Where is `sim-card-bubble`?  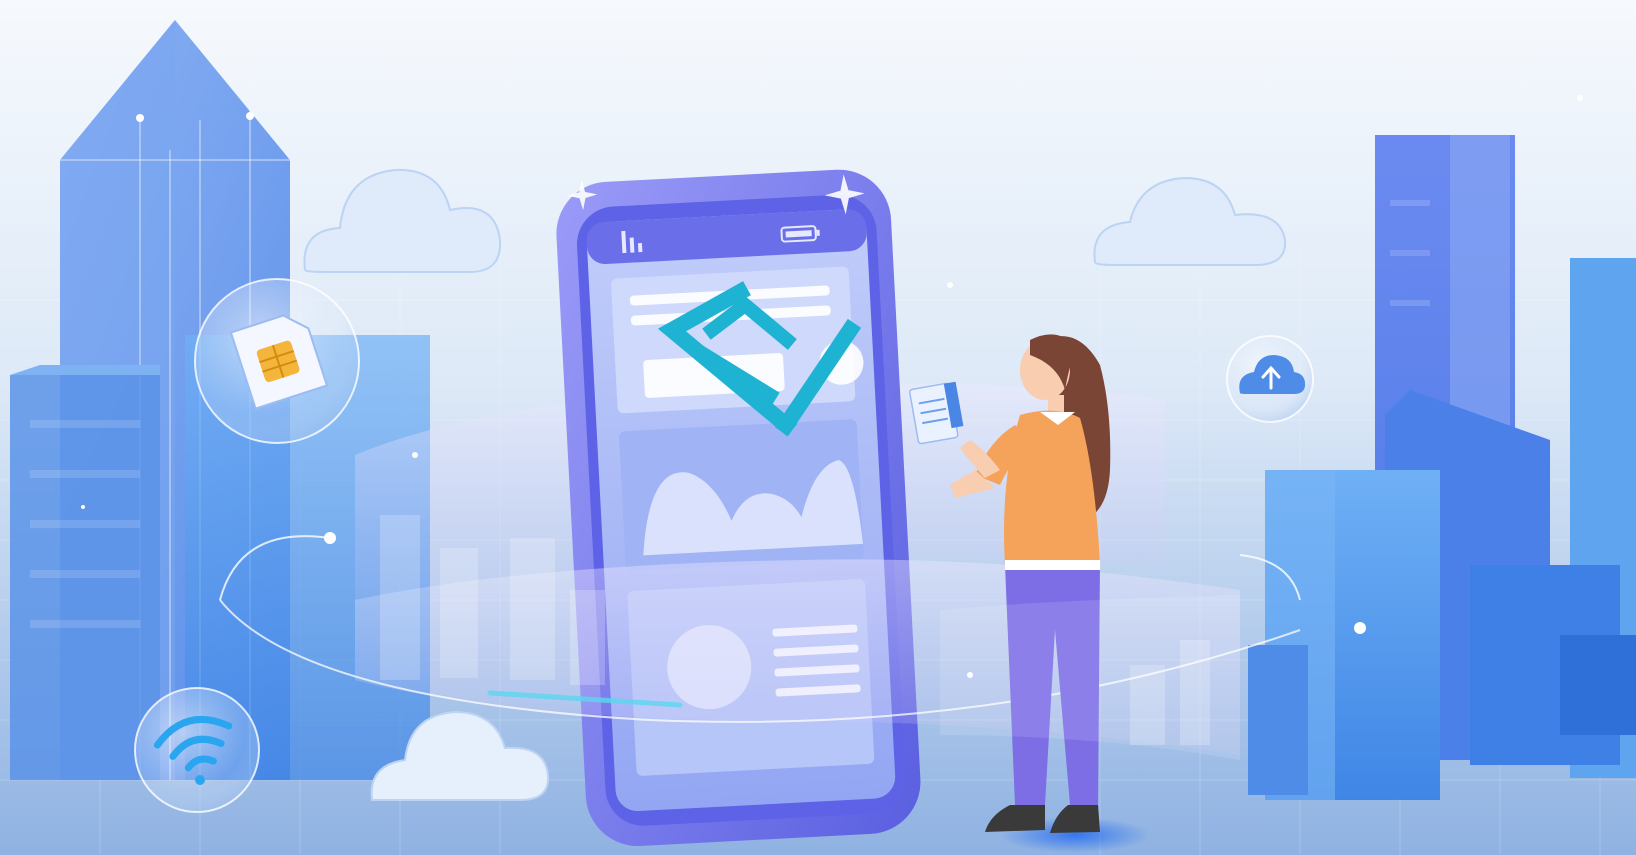 sim-card-bubble is located at coordinates (277, 361).